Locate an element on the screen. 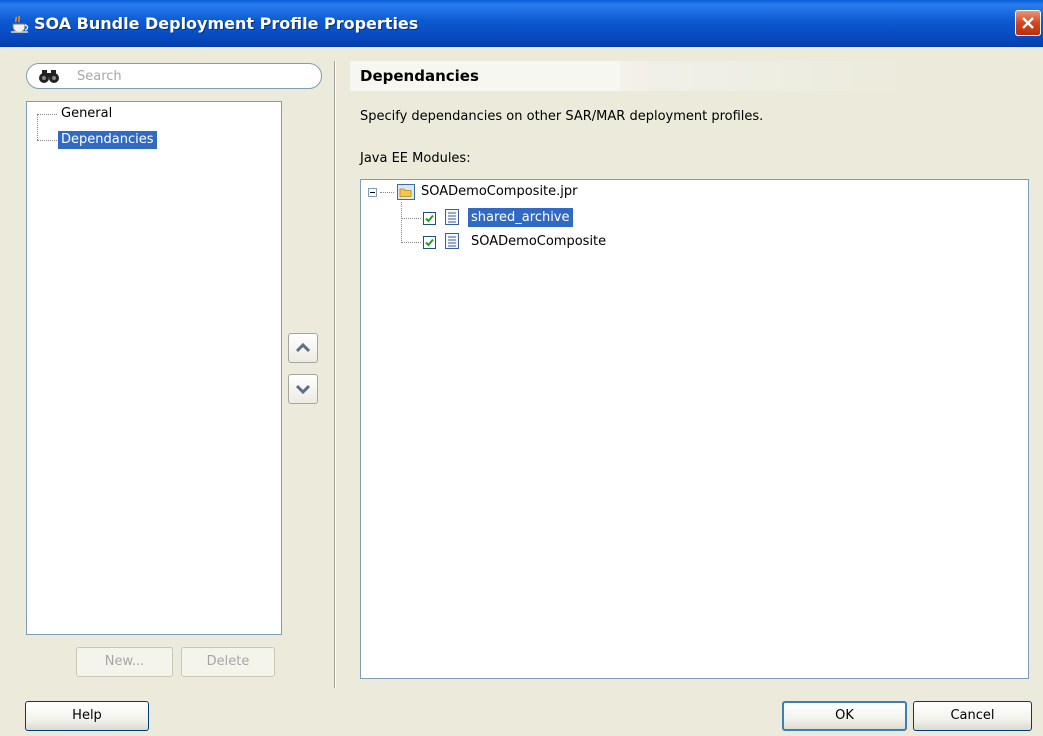  collapse-toggle is located at coordinates (372, 192).